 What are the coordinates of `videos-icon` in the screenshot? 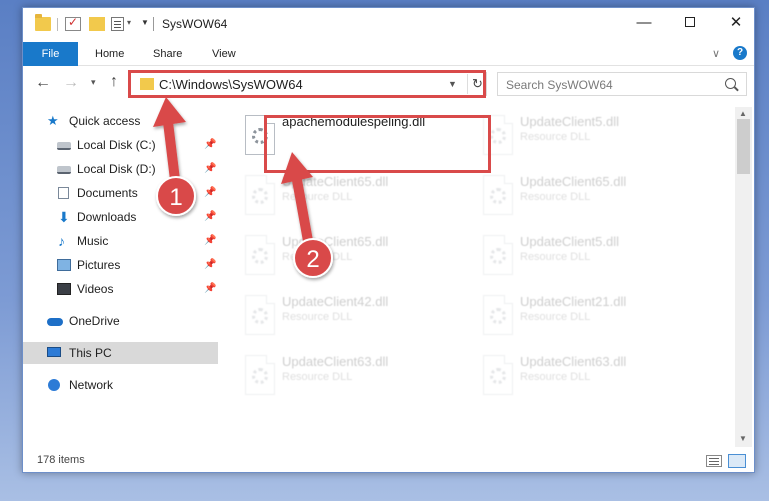 It's located at (64, 289).